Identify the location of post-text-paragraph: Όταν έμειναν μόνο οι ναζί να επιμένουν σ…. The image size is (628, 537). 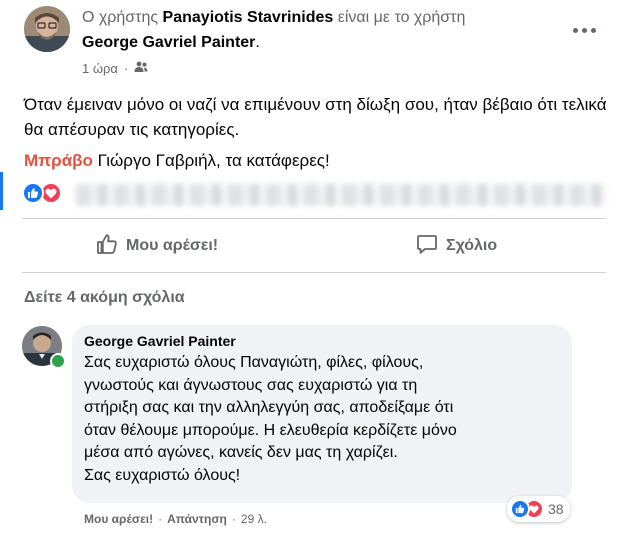
(315, 117).